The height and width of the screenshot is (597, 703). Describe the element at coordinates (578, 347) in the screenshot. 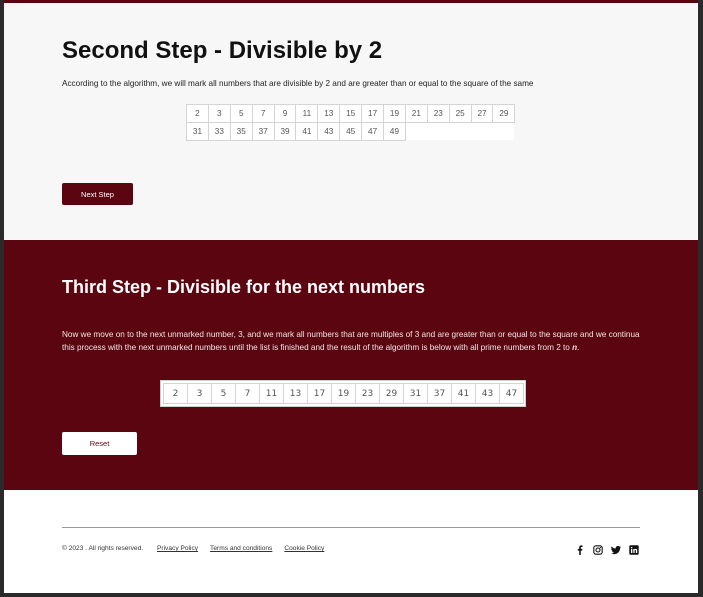

I see `description-end: .` at that location.